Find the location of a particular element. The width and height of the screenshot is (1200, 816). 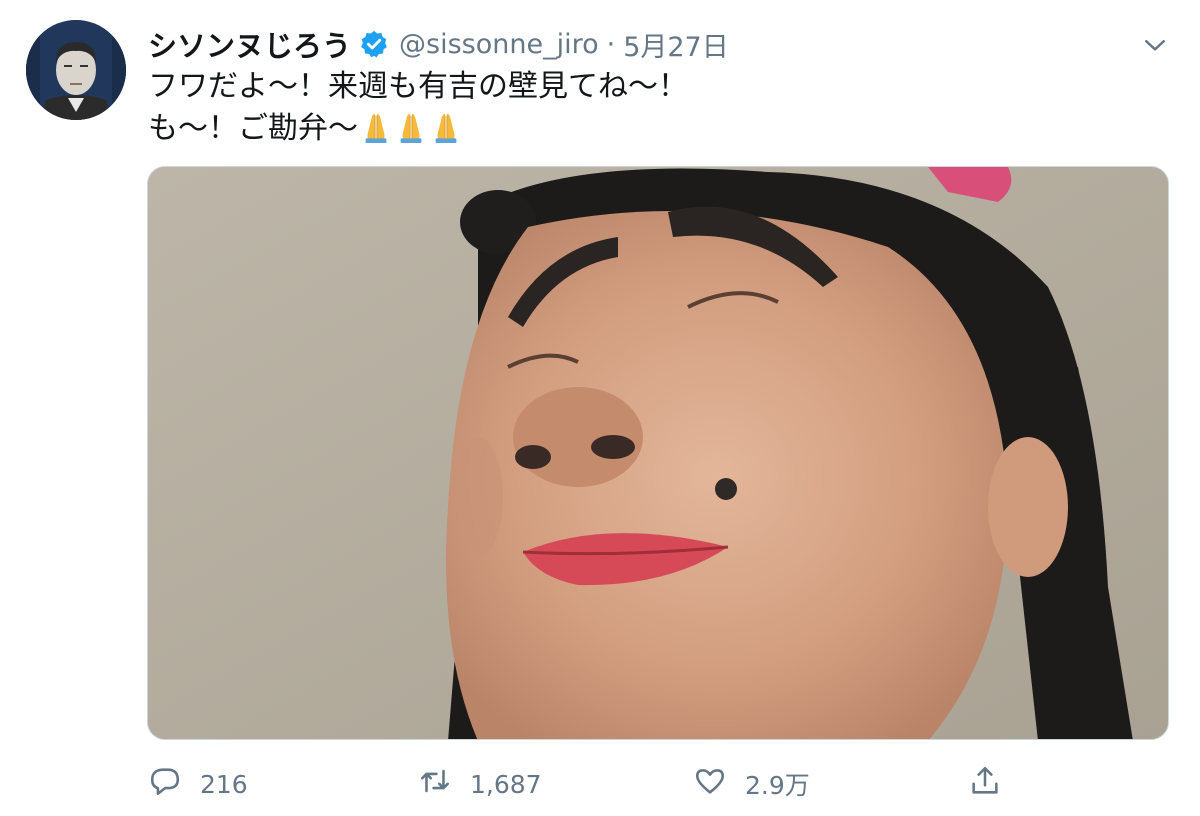

retweet-button: 1,687 is located at coordinates (480, 784).